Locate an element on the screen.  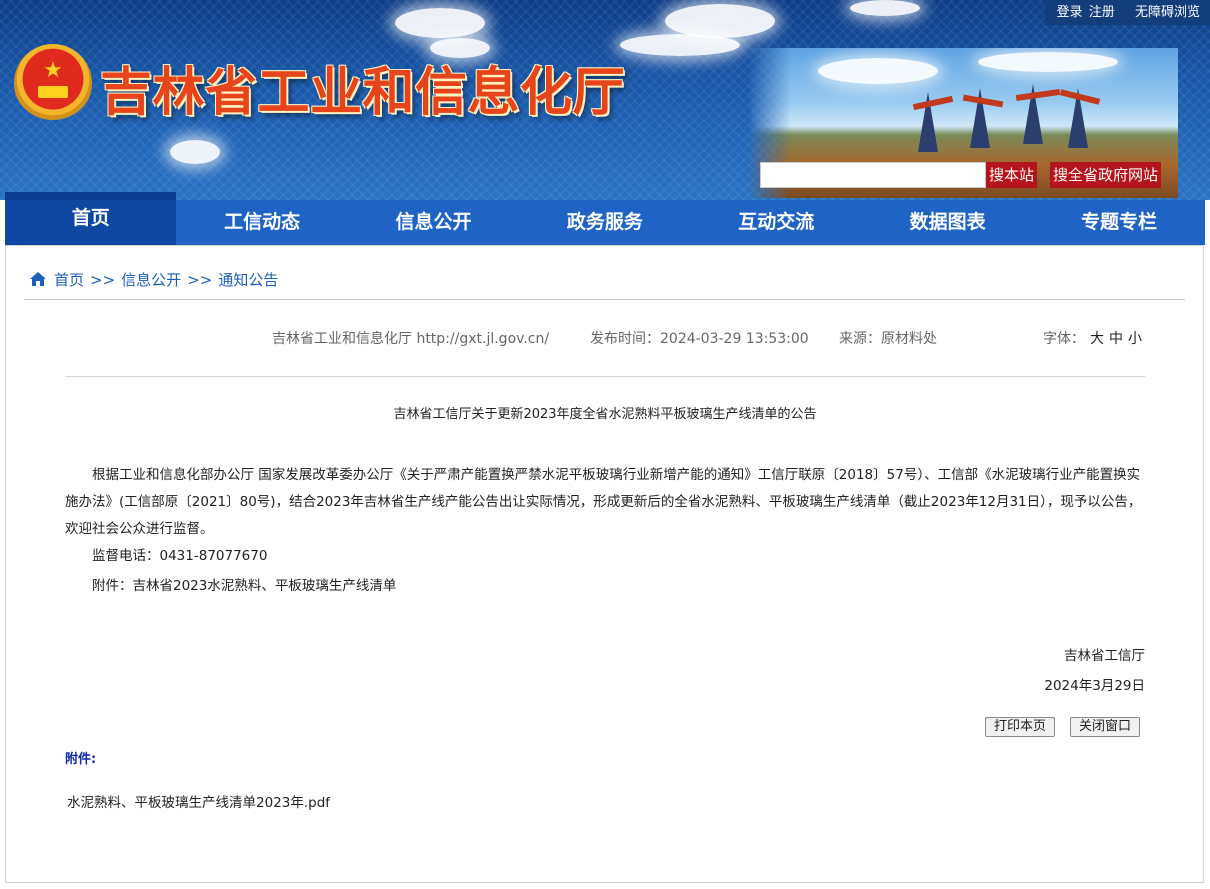
attachment-note: 附件：吉林省2023水泥熟料、平板玻璃生产线清单 is located at coordinates (244, 586).